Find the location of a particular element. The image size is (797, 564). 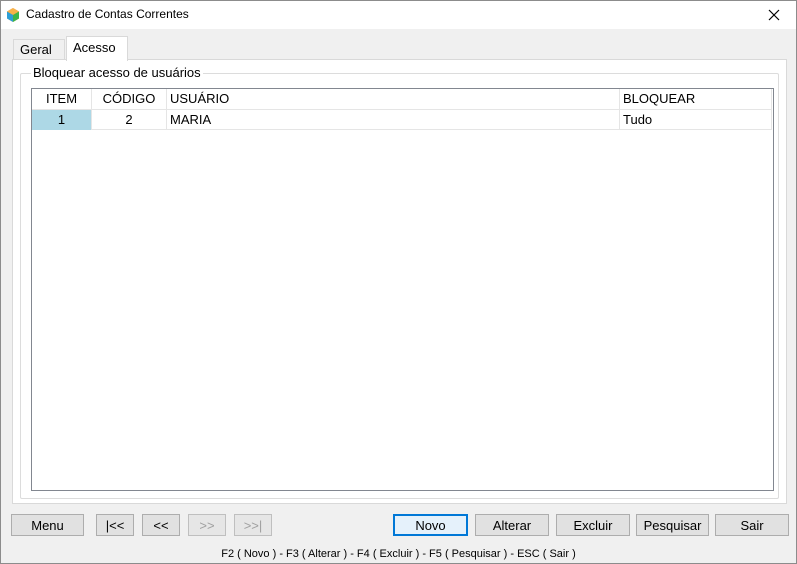

novo-button: Novo is located at coordinates (430, 525).